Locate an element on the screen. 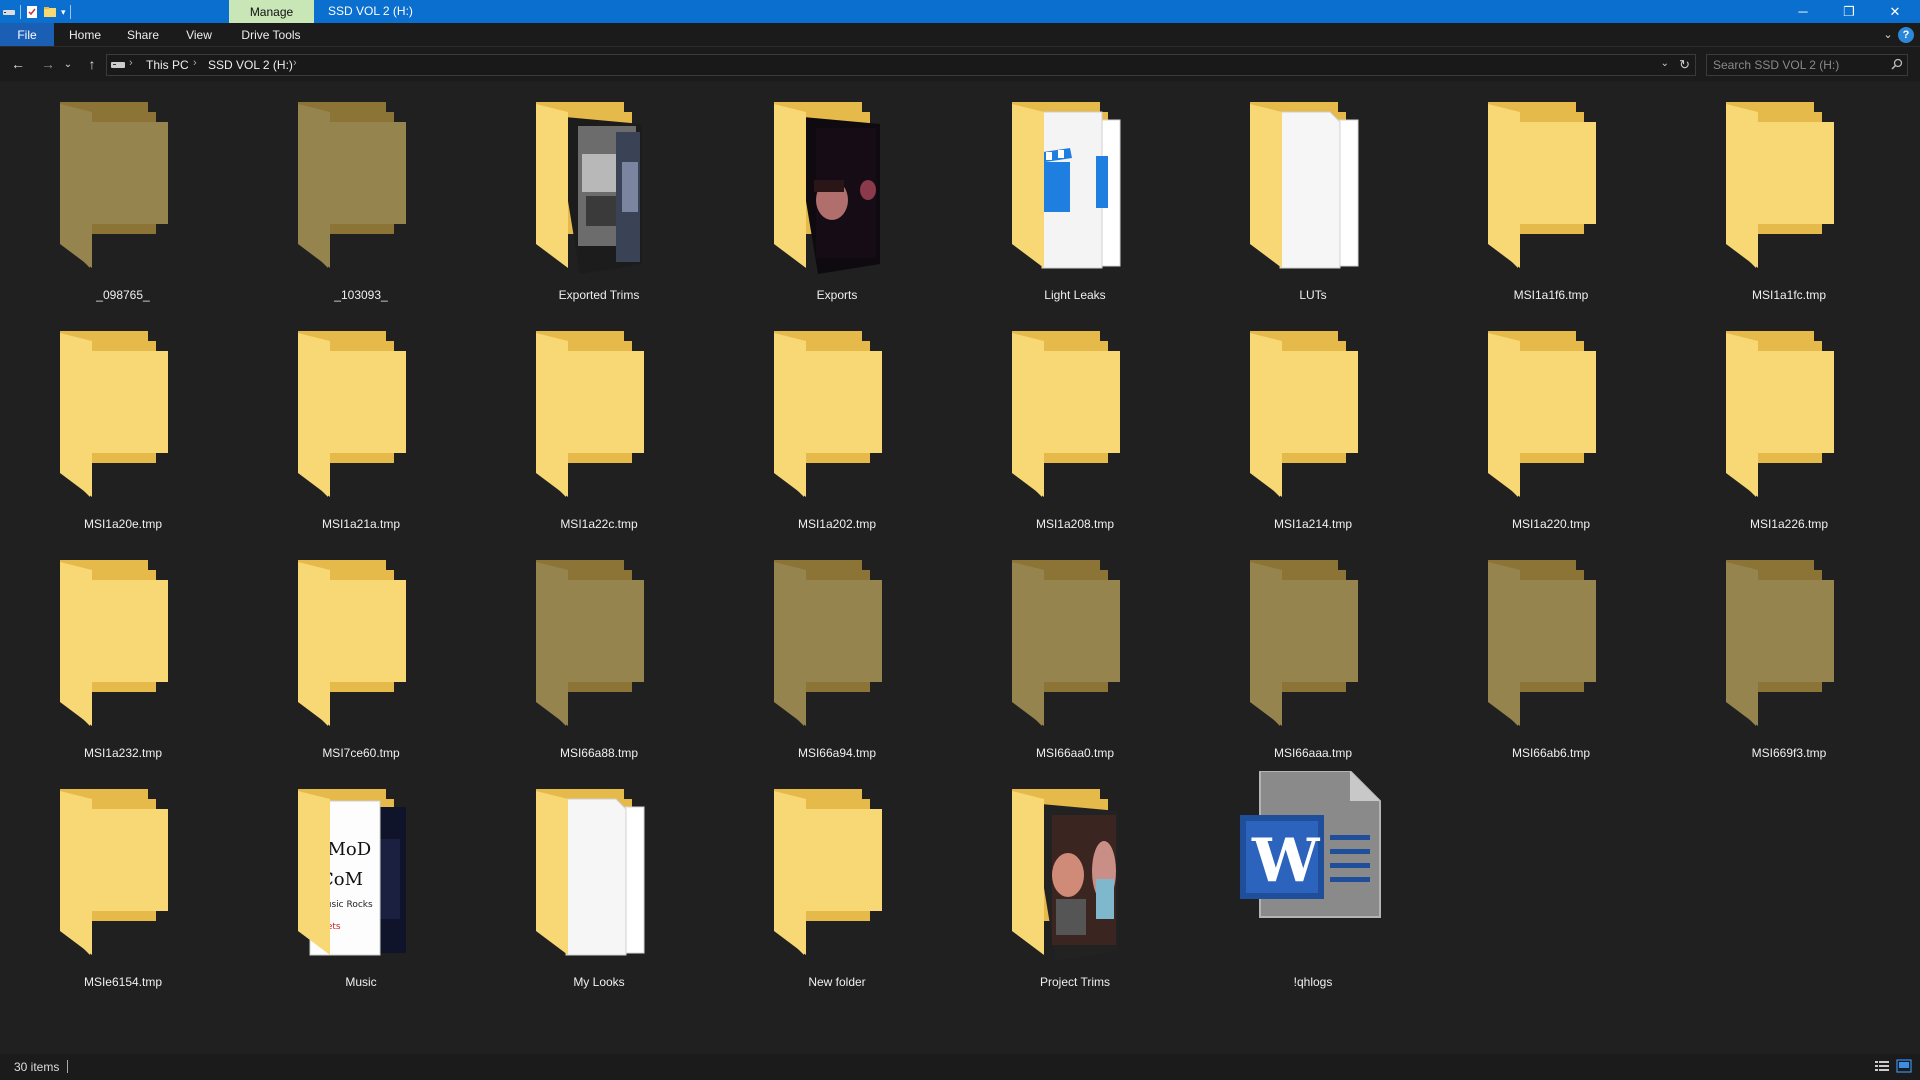 The width and height of the screenshot is (1920, 1080). file-item-msi66a88-tmp: MSI66a88.tmp is located at coordinates (599, 664).